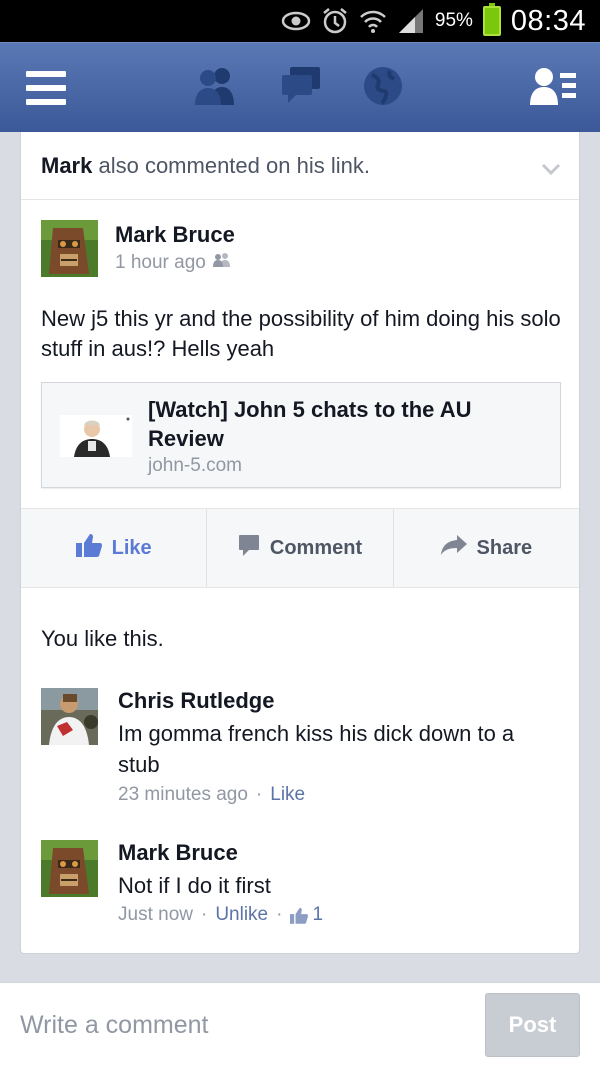 The image size is (600, 1066). I want to click on chevron-down-icon, so click(551, 169).